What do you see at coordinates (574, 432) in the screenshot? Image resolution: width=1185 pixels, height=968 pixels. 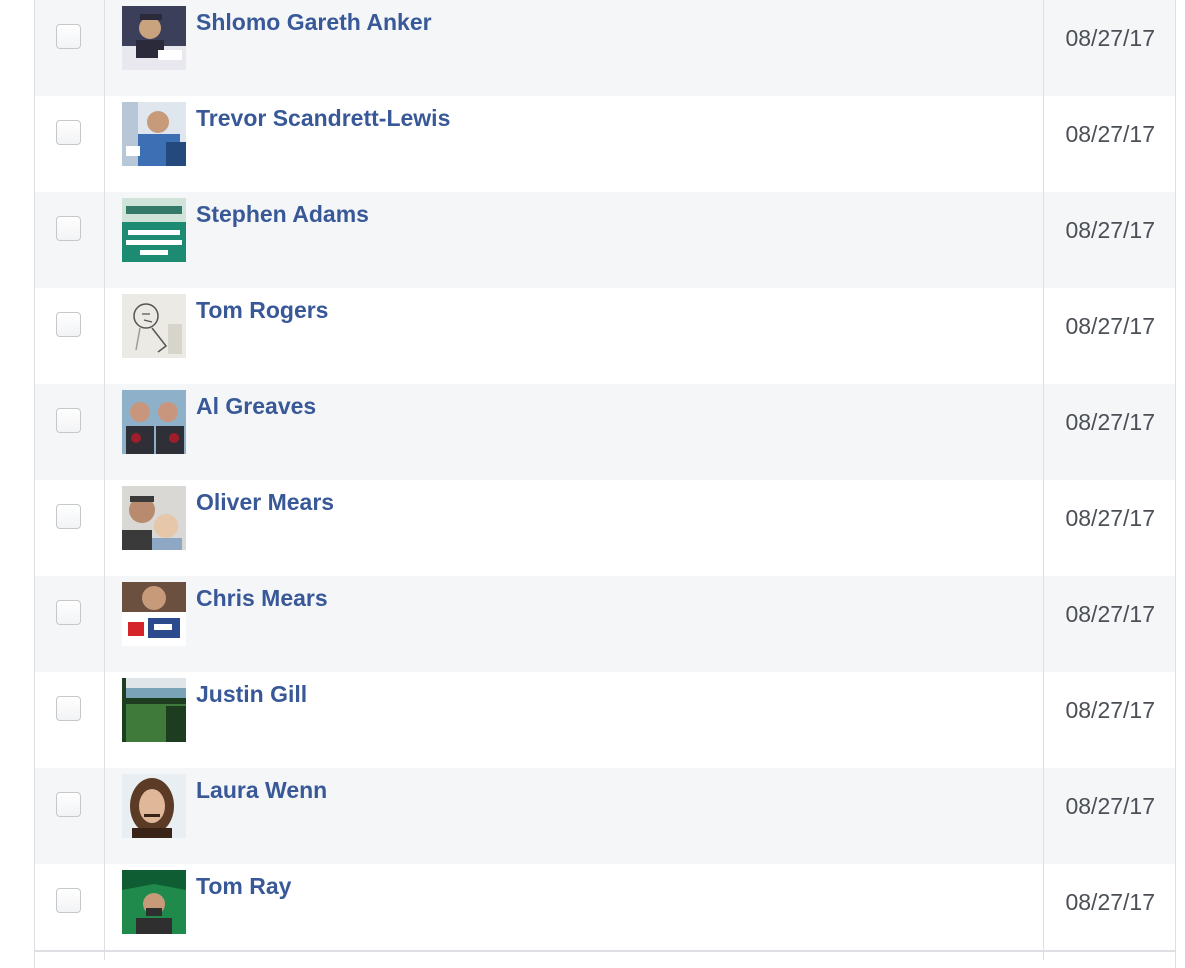 I see `person-cell: Al Greaves` at bounding box center [574, 432].